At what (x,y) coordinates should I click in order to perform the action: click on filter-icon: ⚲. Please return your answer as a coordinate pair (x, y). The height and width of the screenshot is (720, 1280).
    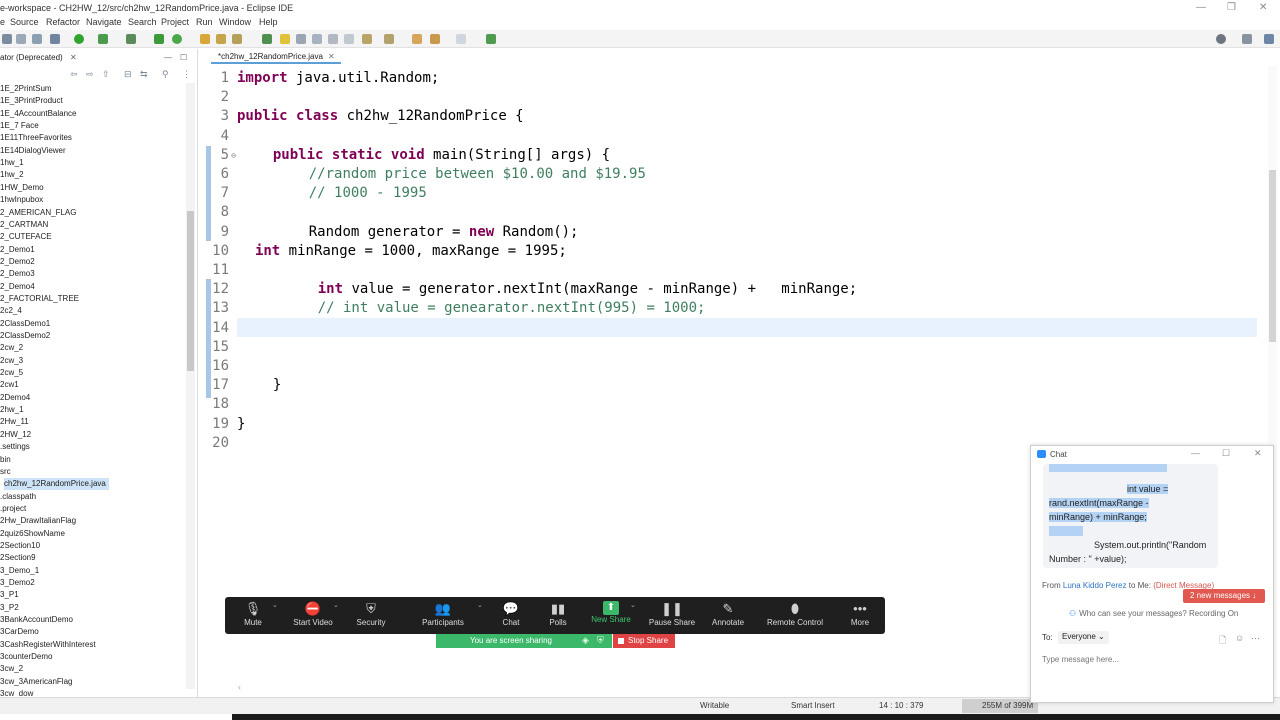
    Looking at the image, I should click on (165, 74).